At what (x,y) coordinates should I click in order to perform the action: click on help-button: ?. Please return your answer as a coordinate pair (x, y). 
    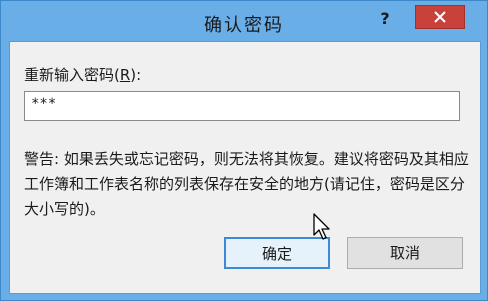
    Looking at the image, I should click on (385, 19).